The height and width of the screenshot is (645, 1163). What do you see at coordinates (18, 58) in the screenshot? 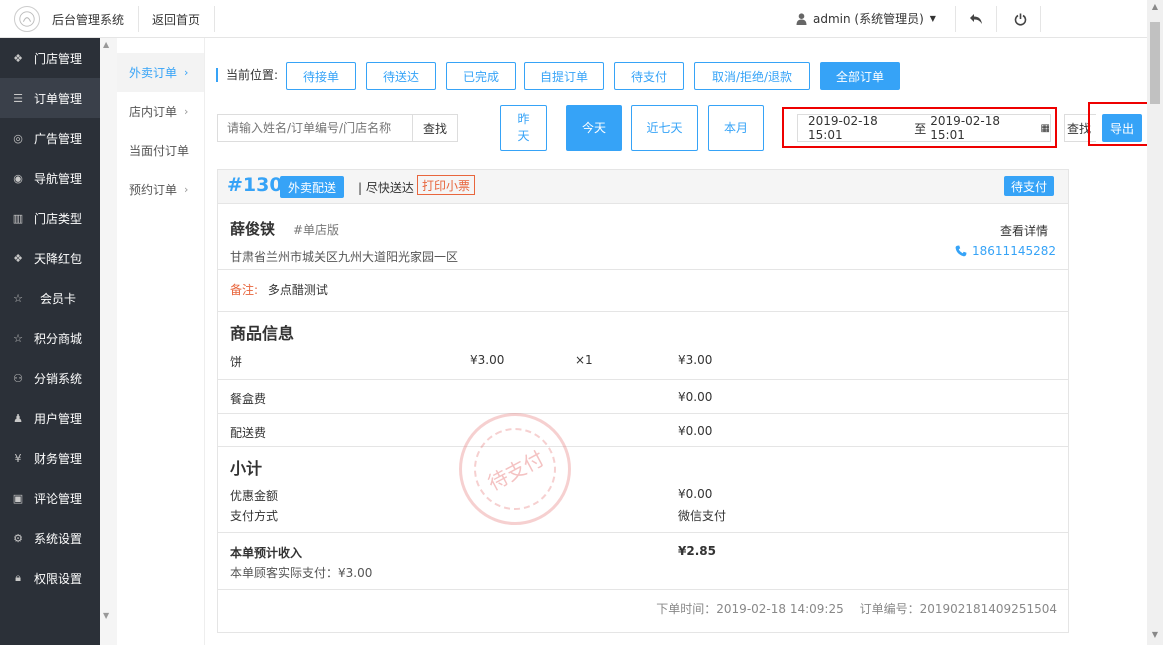
I see `cubes-icon: ❖` at bounding box center [18, 58].